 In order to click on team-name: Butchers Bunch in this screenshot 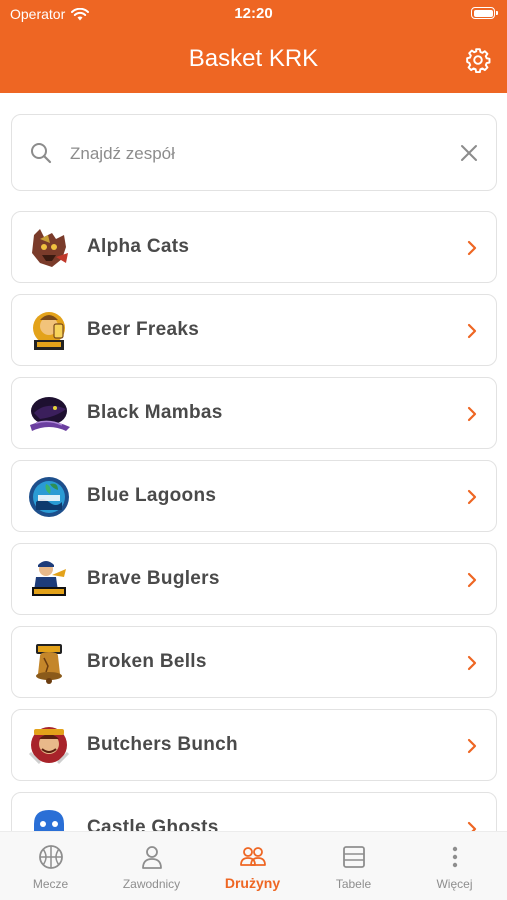, I will do `click(162, 744)`.